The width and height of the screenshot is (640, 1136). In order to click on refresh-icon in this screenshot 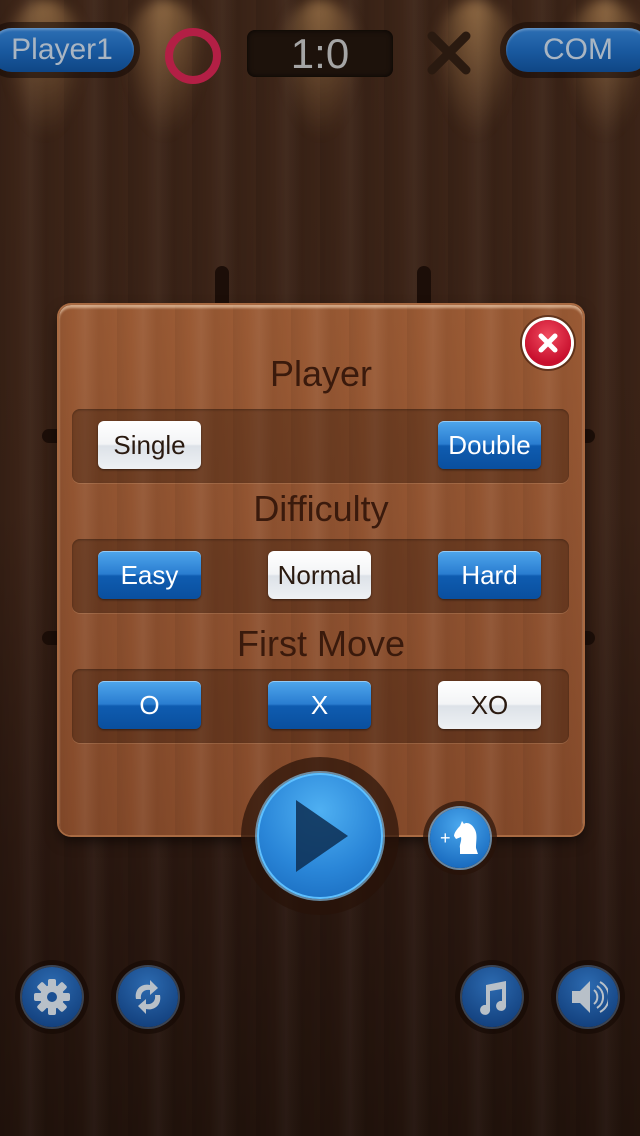, I will do `click(148, 997)`.